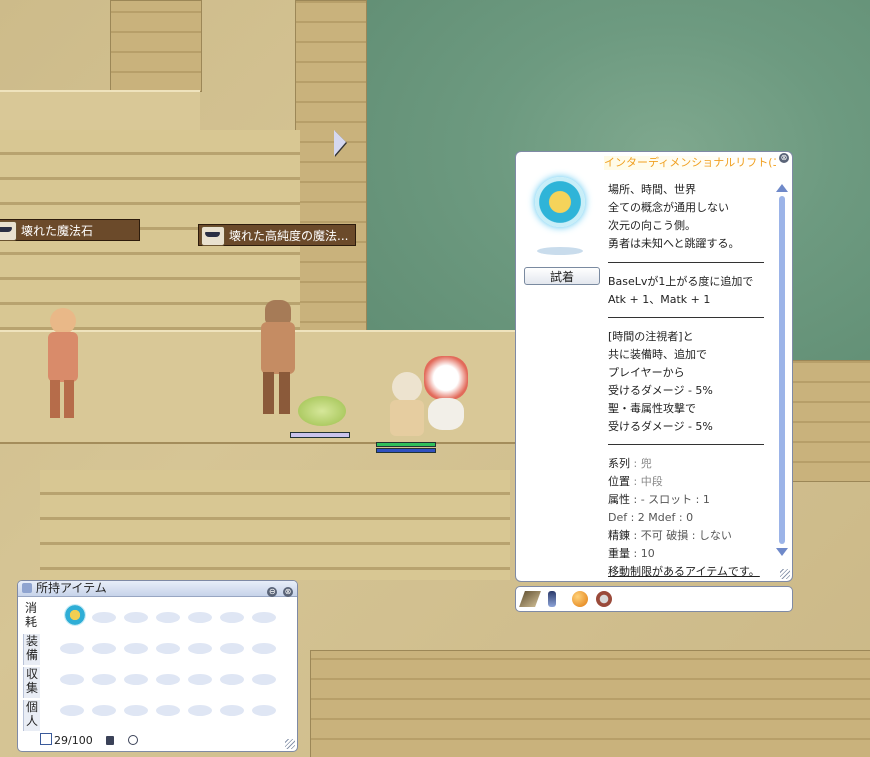 The width and height of the screenshot is (870, 757). Describe the element at coordinates (31, 616) in the screenshot. I see `tab-consumable: 消耗` at that location.